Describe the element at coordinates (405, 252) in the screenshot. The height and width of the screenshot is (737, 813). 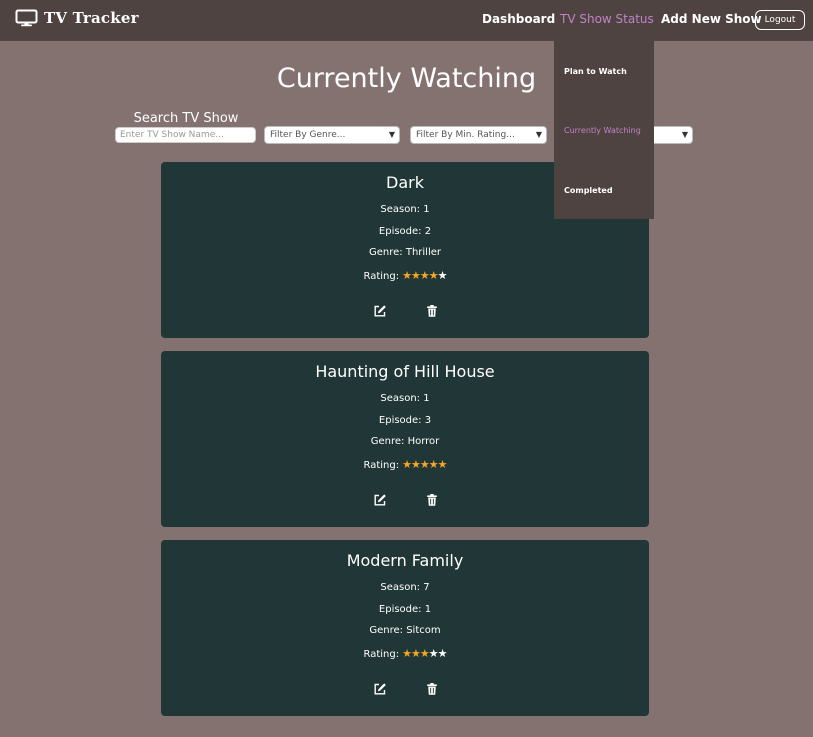
I see `show-genre: Genre: Thriller` at that location.